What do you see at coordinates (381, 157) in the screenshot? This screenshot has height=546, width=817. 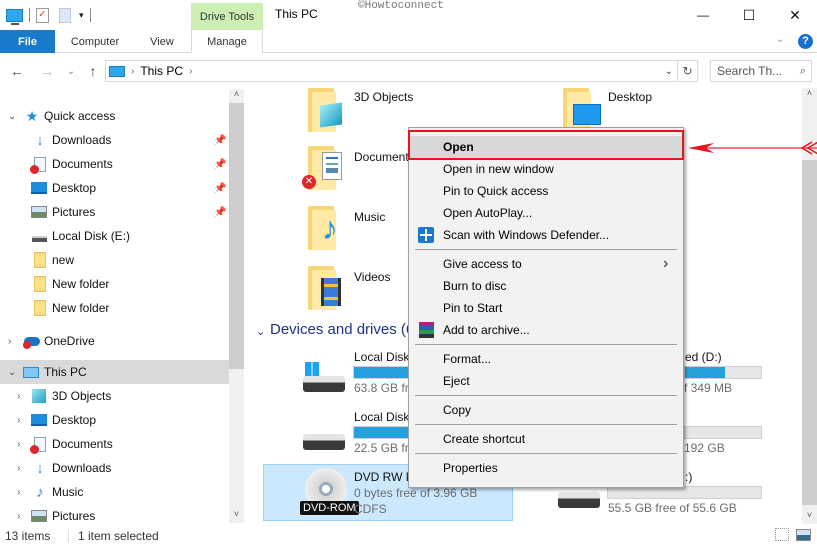 I see `folder-label: Document` at bounding box center [381, 157].